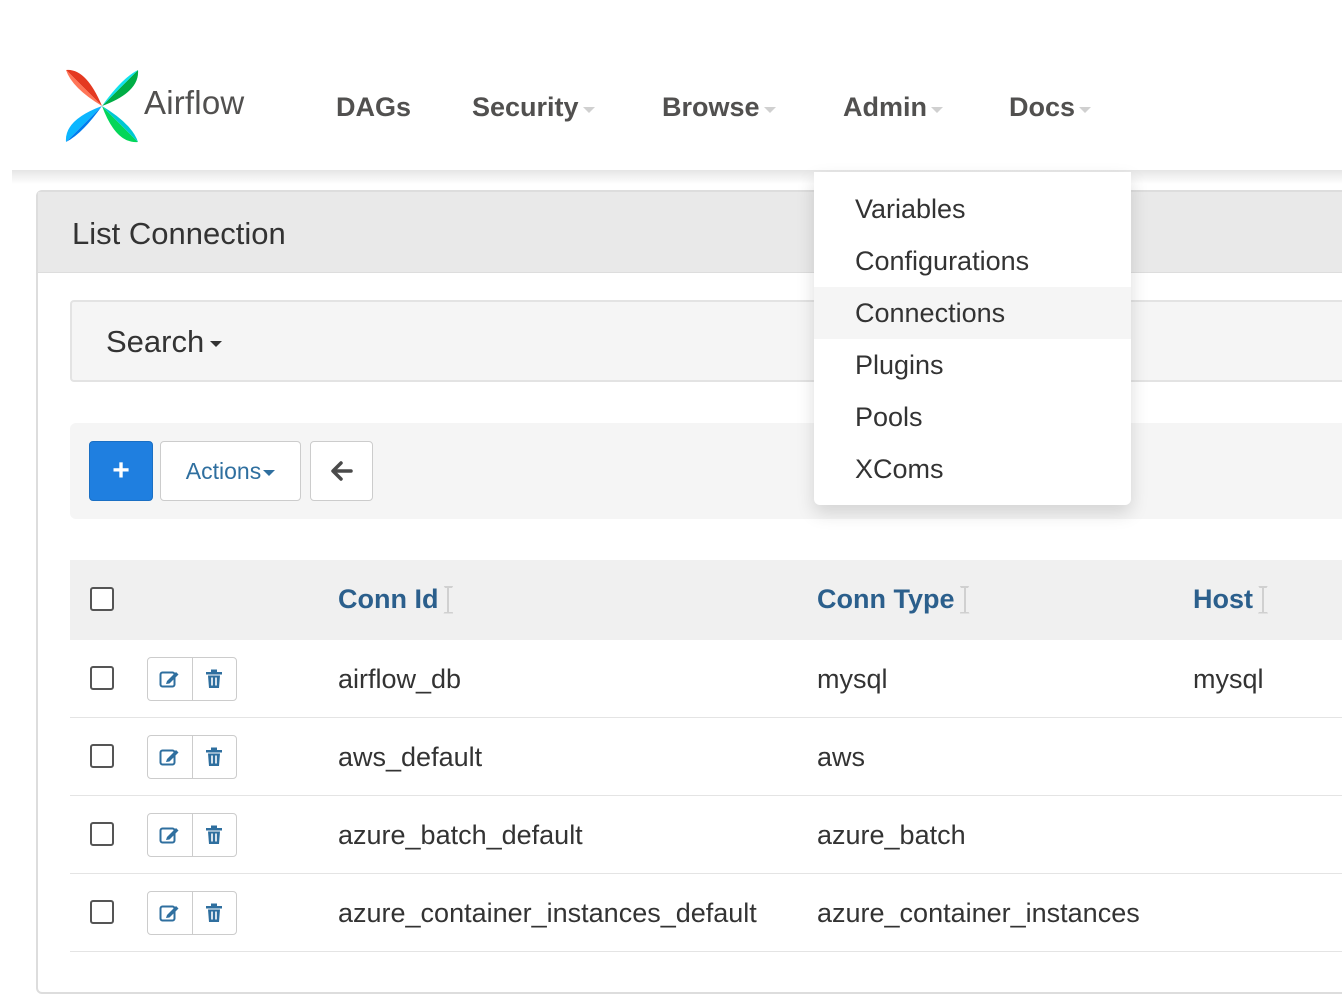  I want to click on cell-host: mysql, so click(1228, 679).